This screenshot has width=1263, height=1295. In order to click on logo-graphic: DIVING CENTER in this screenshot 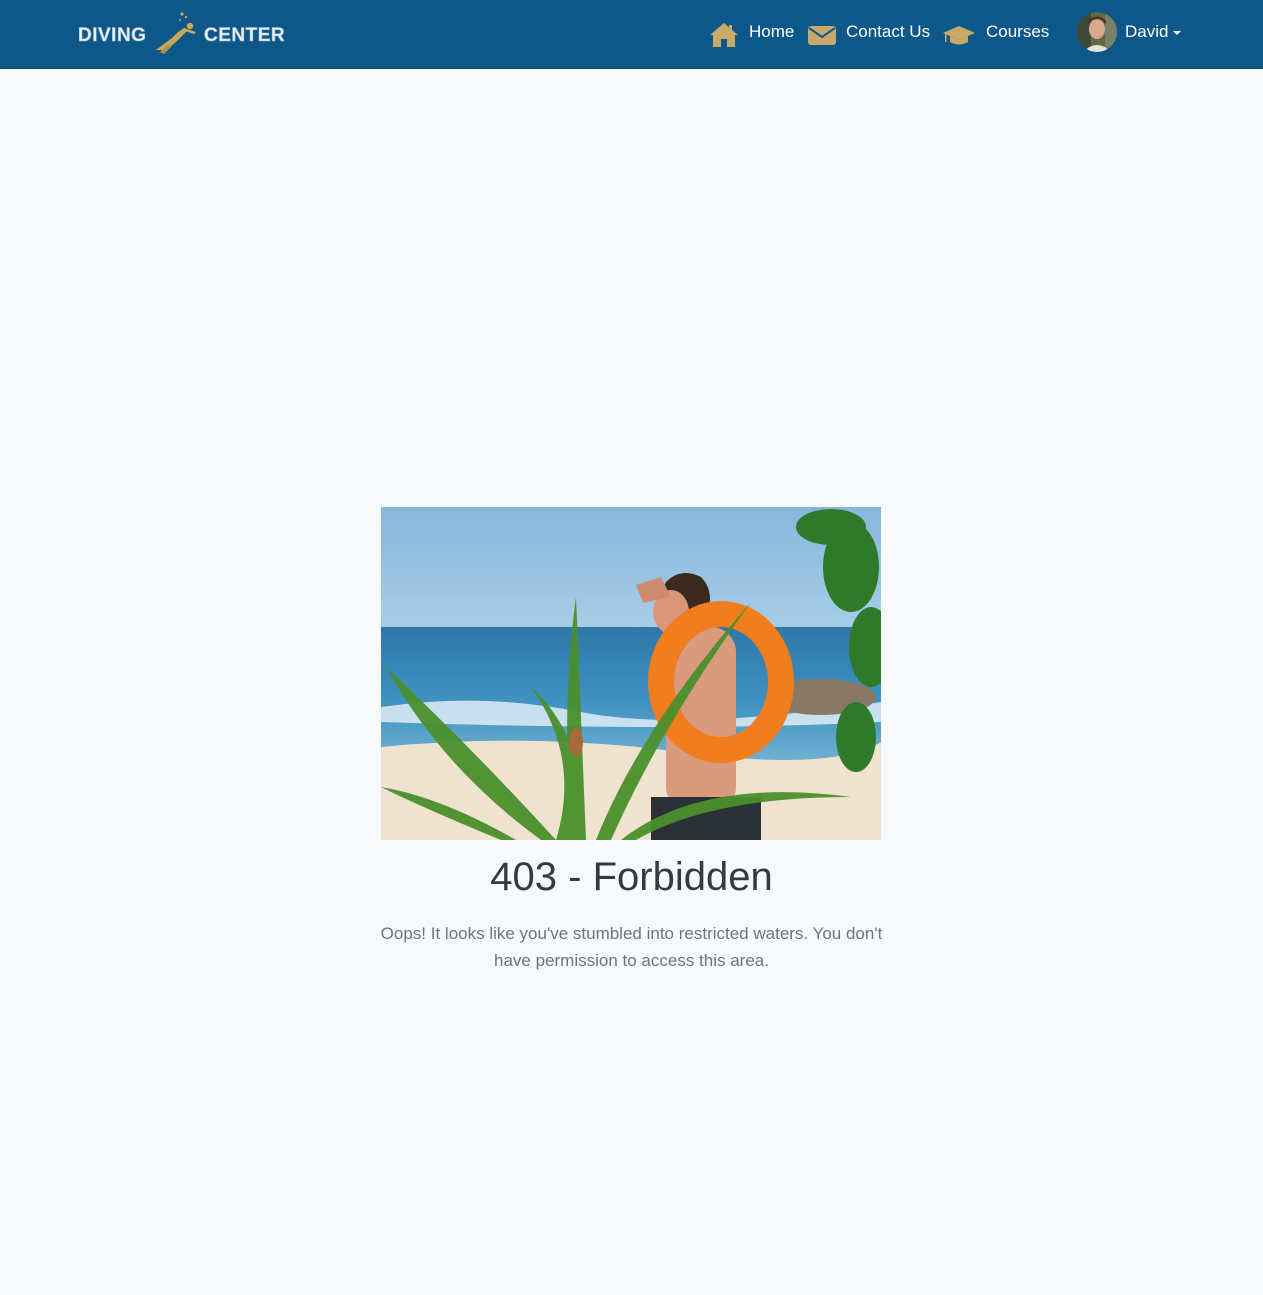, I will do `click(181, 33)`.